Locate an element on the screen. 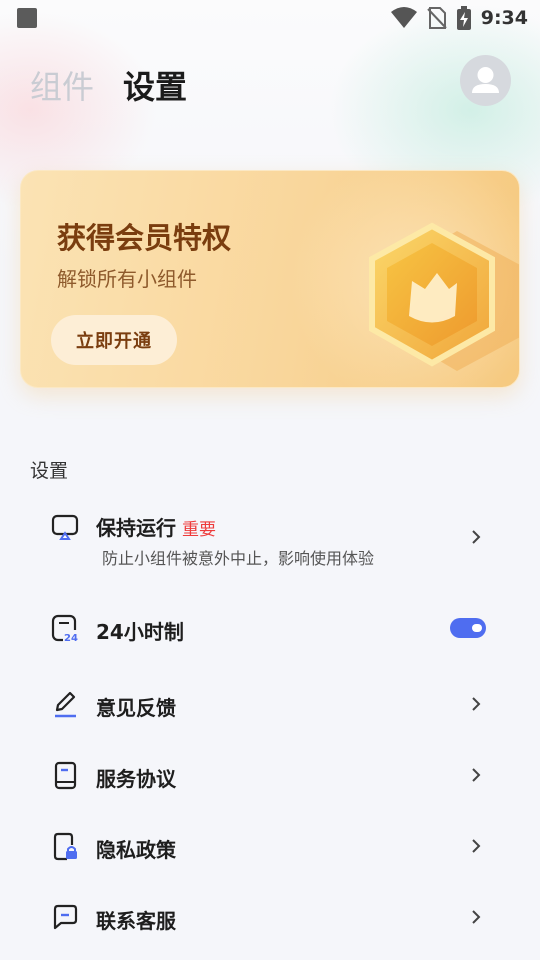  chat-icon is located at coordinates (65, 917).